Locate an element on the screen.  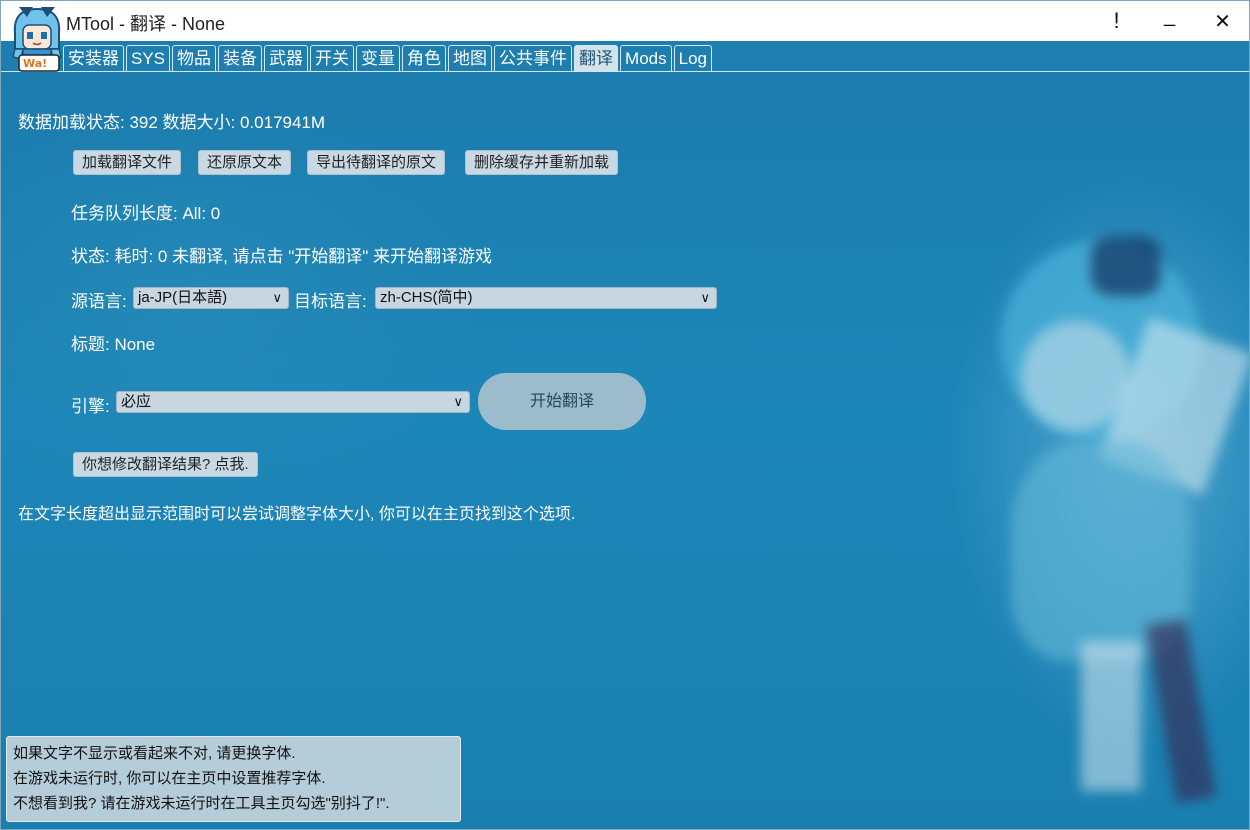
engine-label: 引擎: is located at coordinates (90, 406).